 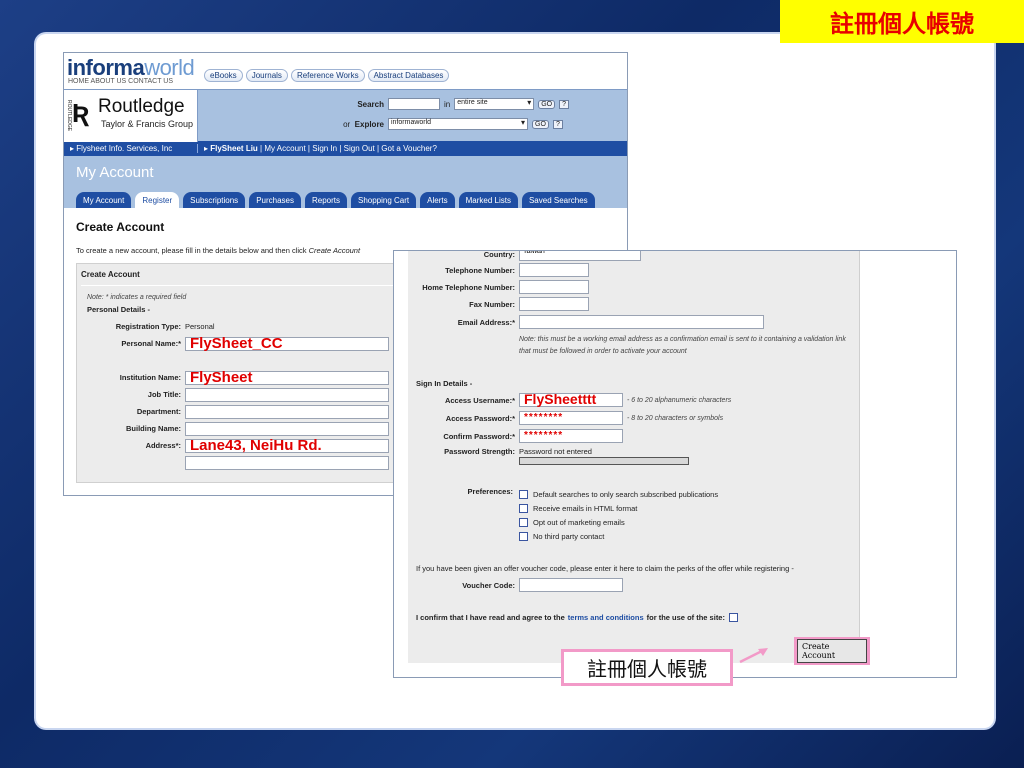 What do you see at coordinates (554, 304) in the screenshot?
I see `fax-input` at bounding box center [554, 304].